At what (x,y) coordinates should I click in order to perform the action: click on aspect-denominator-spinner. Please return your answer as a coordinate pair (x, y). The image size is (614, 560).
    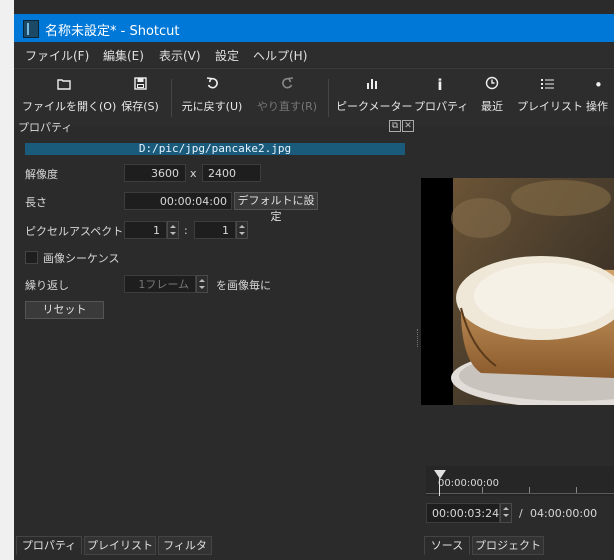
    Looking at the image, I should click on (242, 230).